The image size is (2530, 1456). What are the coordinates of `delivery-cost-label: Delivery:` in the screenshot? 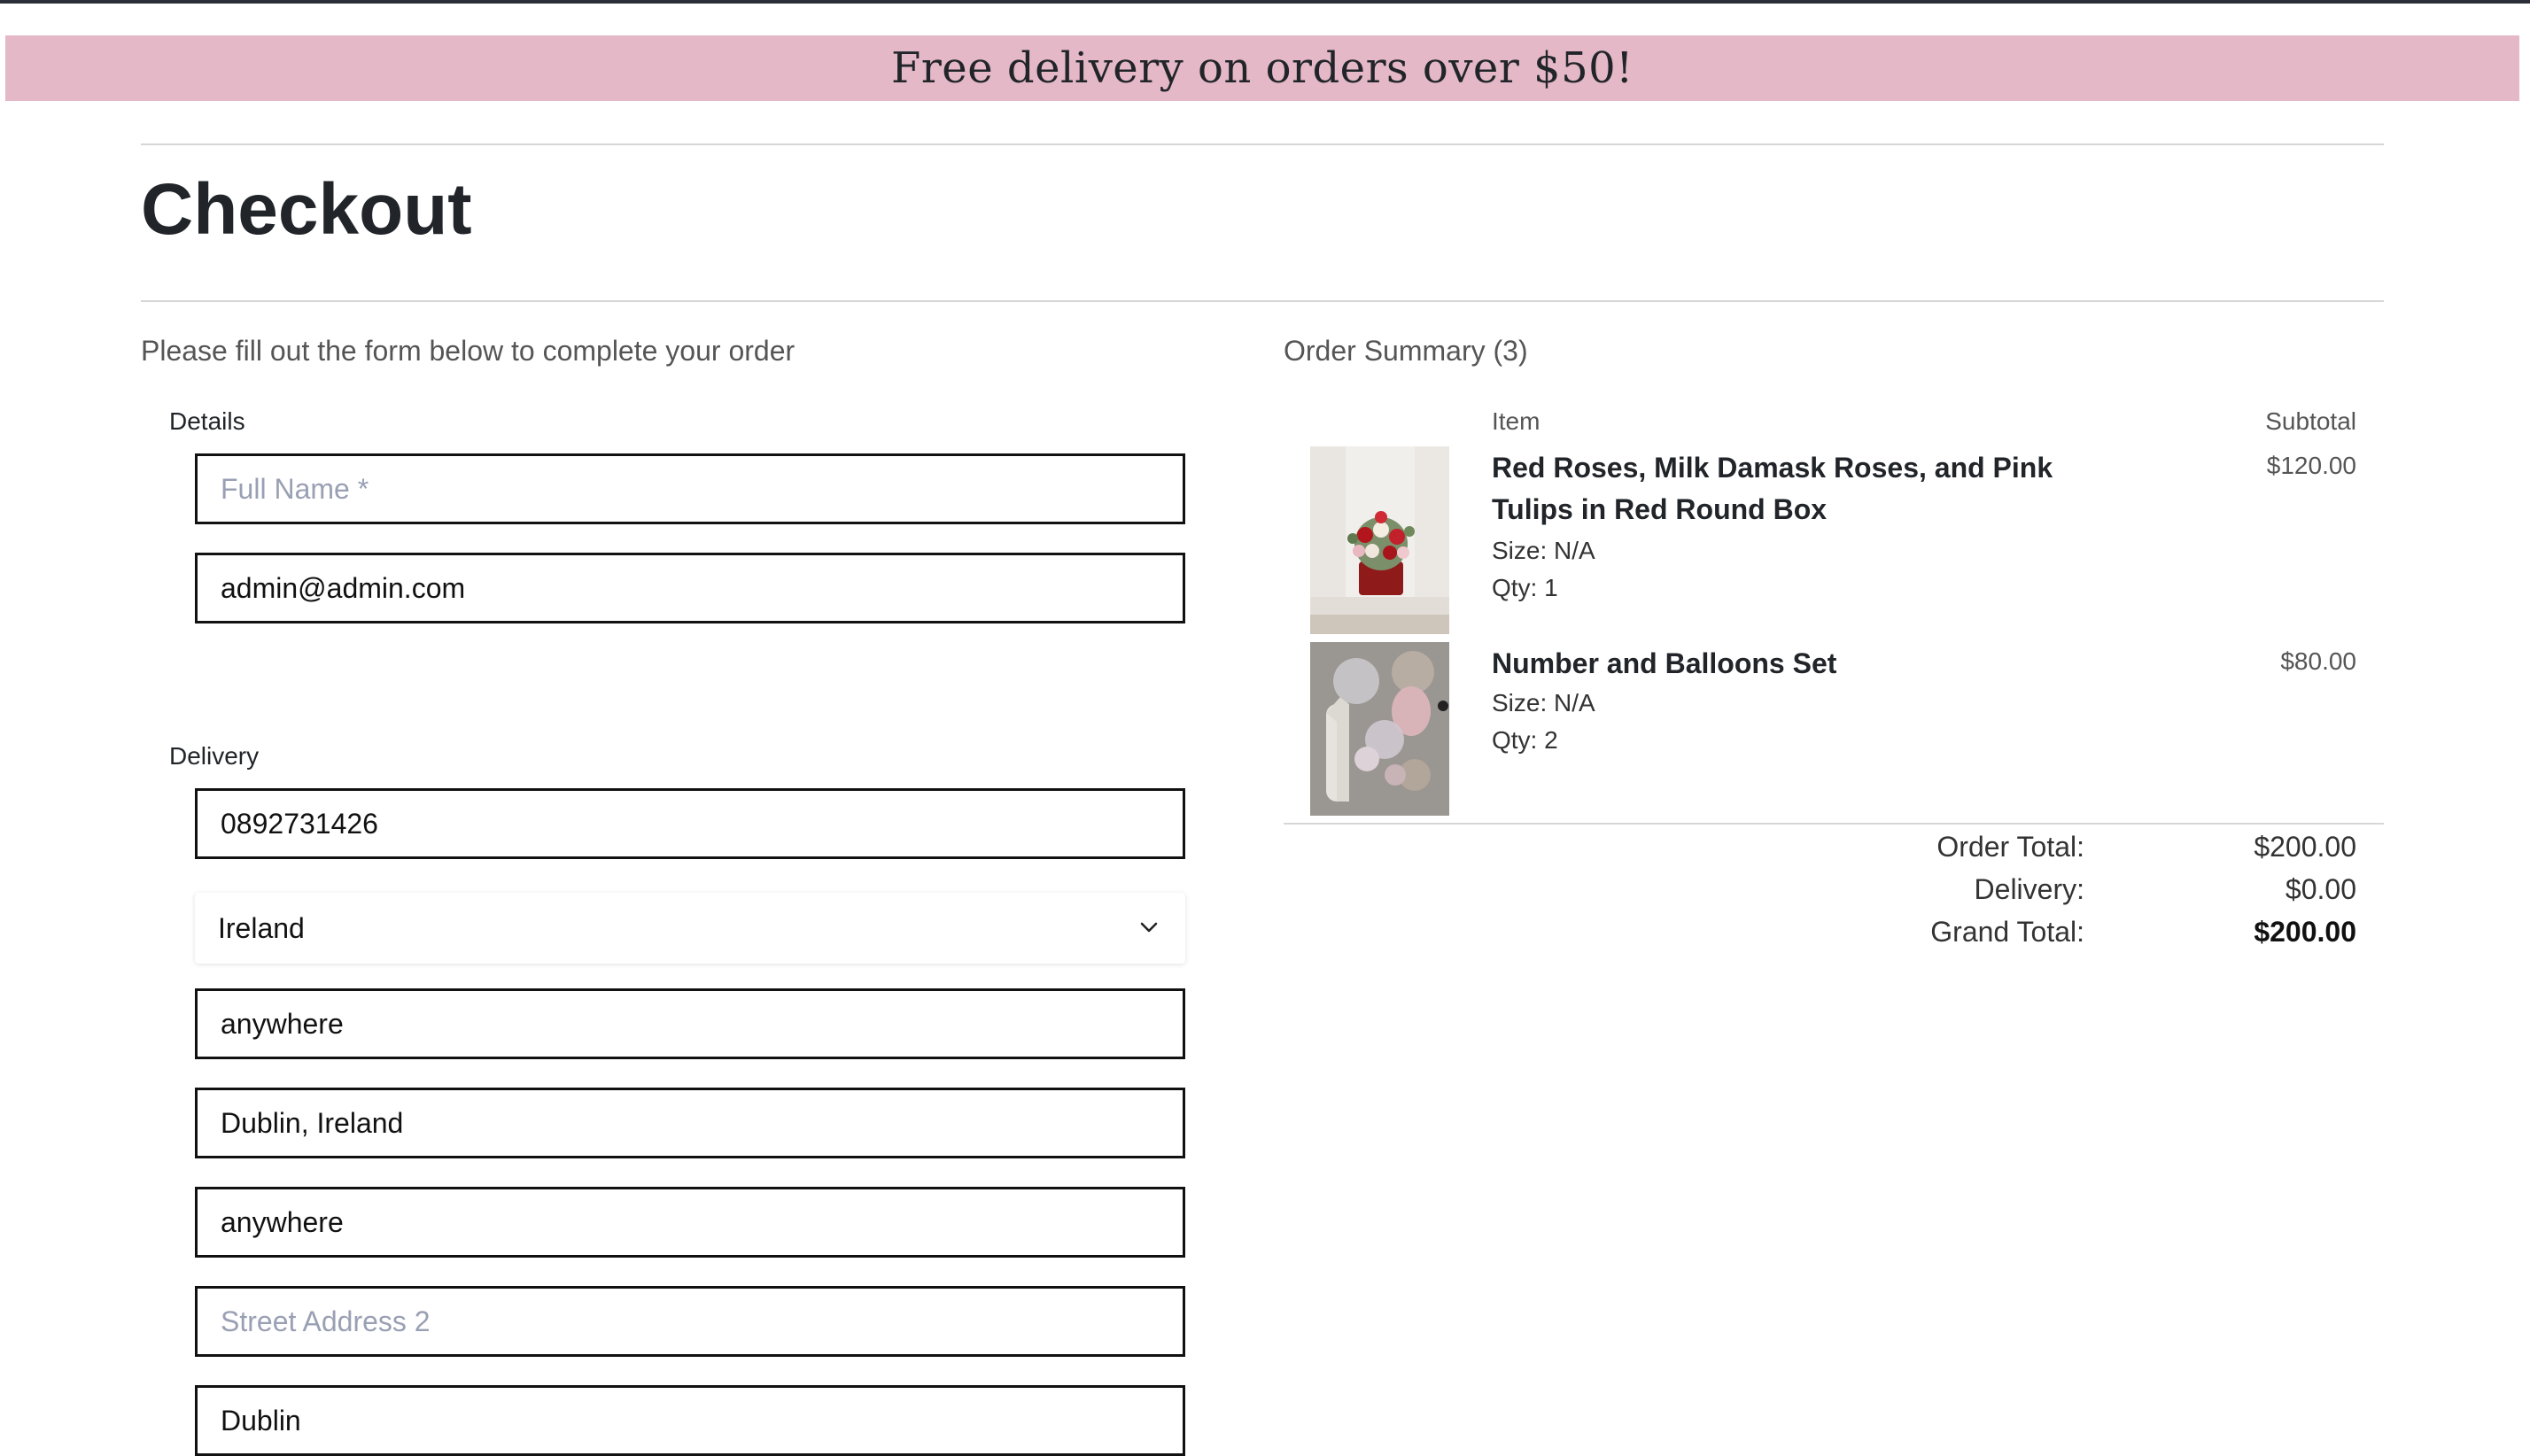 It's located at (2029, 889).